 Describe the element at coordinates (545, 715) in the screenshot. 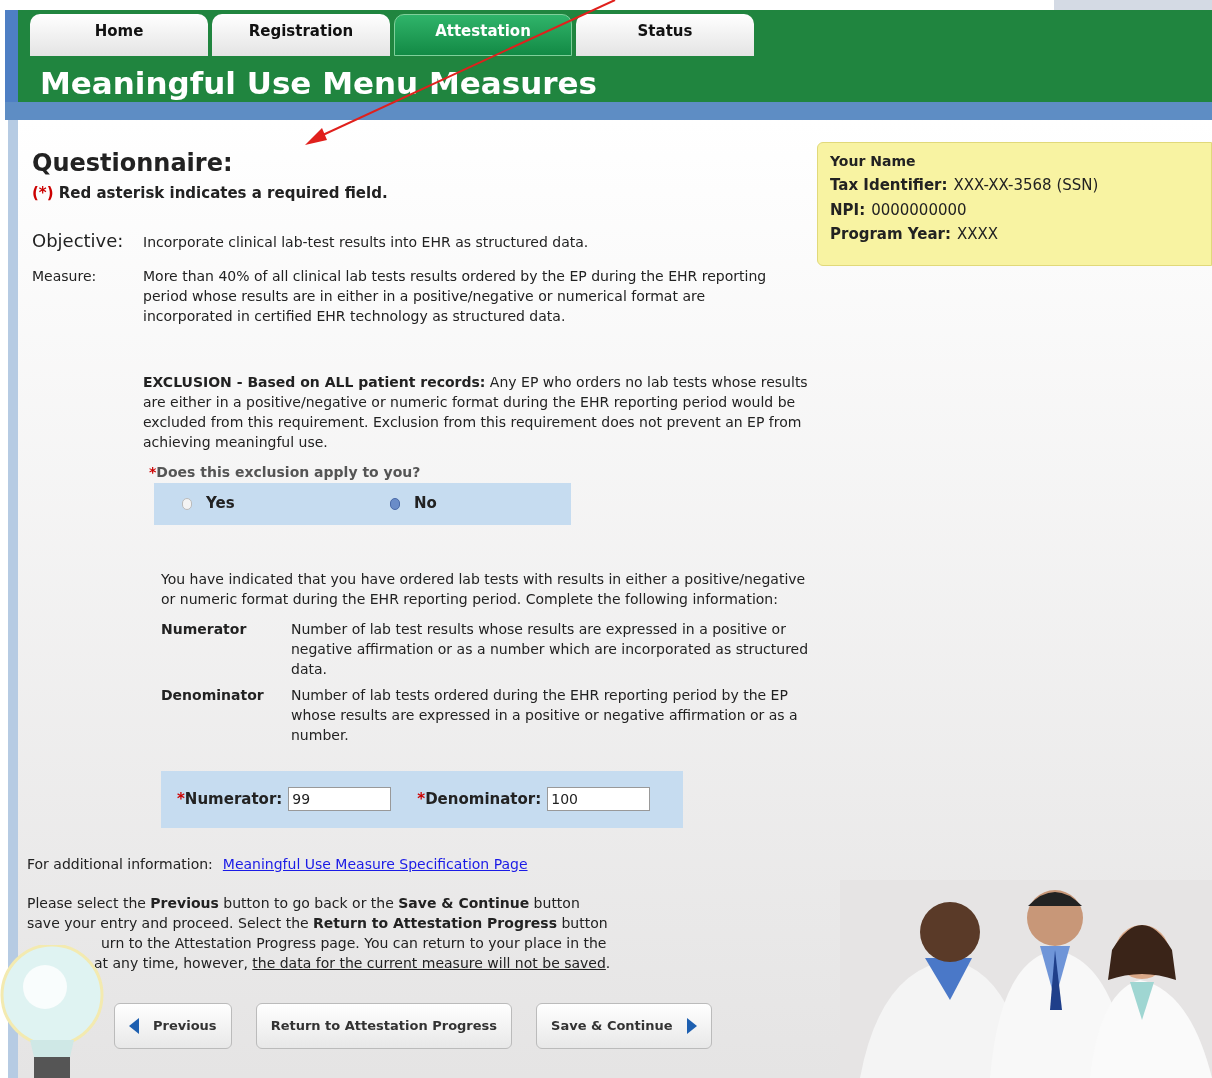

I see `definition-text: Number of lab tests ordered during the EHR reporting period by the EP whose results are expressed in a positive or negative affirmation or as a number.` at that location.